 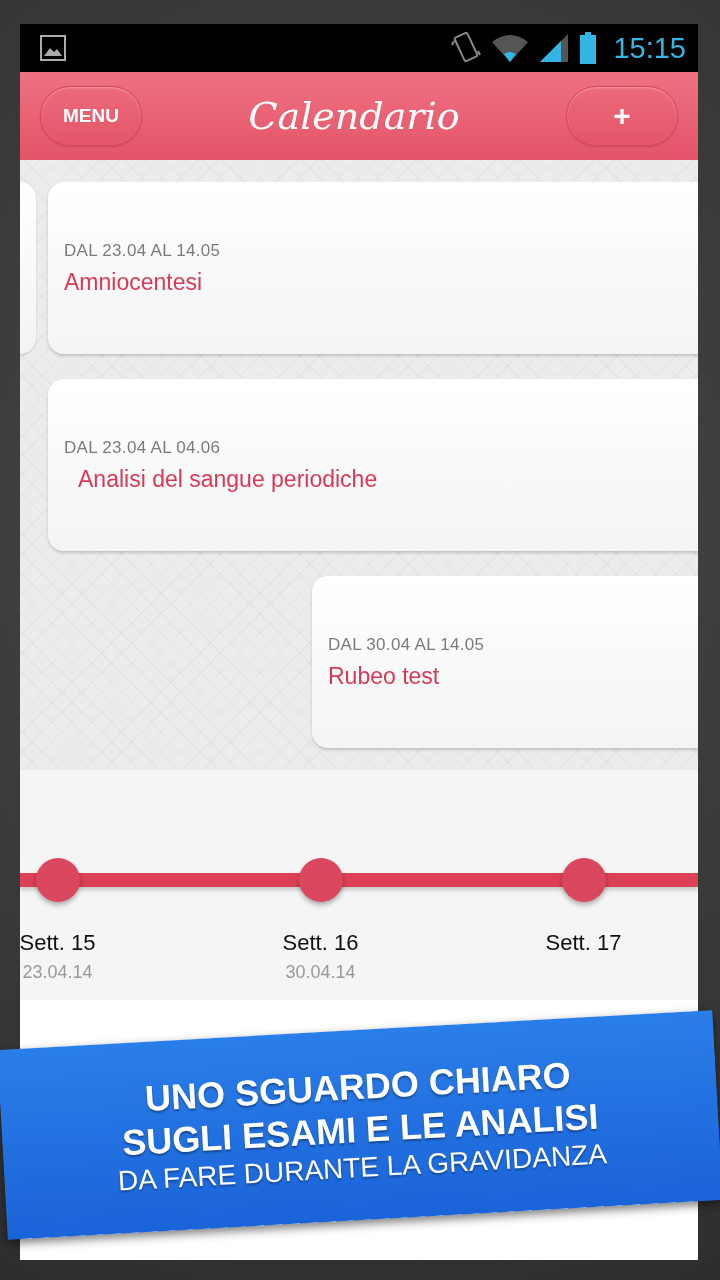 What do you see at coordinates (228, 479) in the screenshot?
I see `event-title: Analisi del sangue periodiche` at bounding box center [228, 479].